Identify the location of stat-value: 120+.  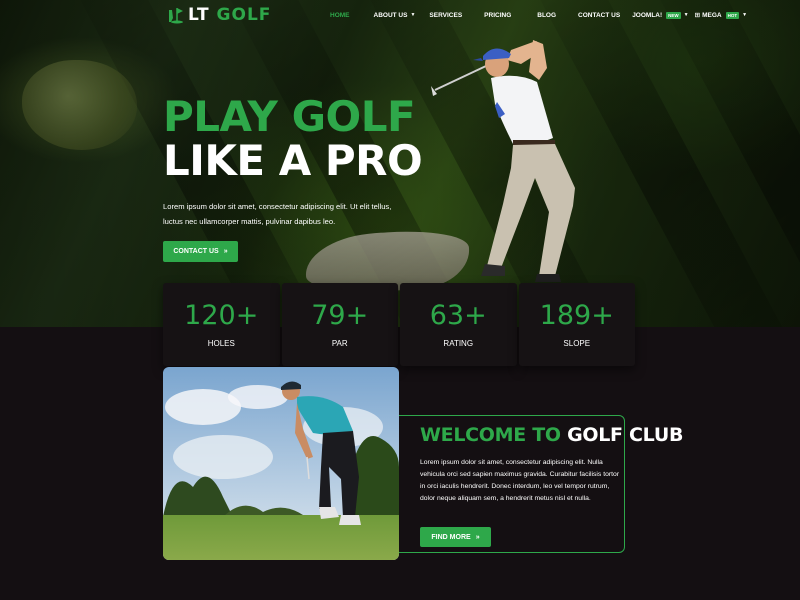
(221, 315).